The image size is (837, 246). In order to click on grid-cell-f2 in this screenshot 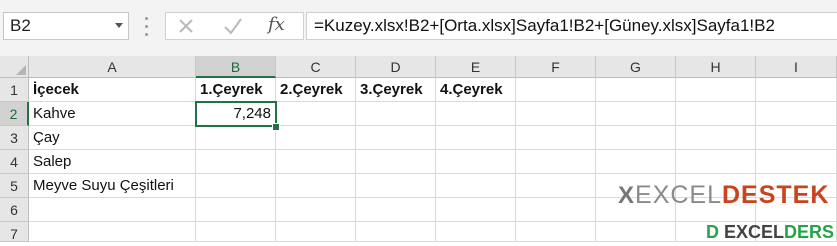, I will do `click(556, 114)`.